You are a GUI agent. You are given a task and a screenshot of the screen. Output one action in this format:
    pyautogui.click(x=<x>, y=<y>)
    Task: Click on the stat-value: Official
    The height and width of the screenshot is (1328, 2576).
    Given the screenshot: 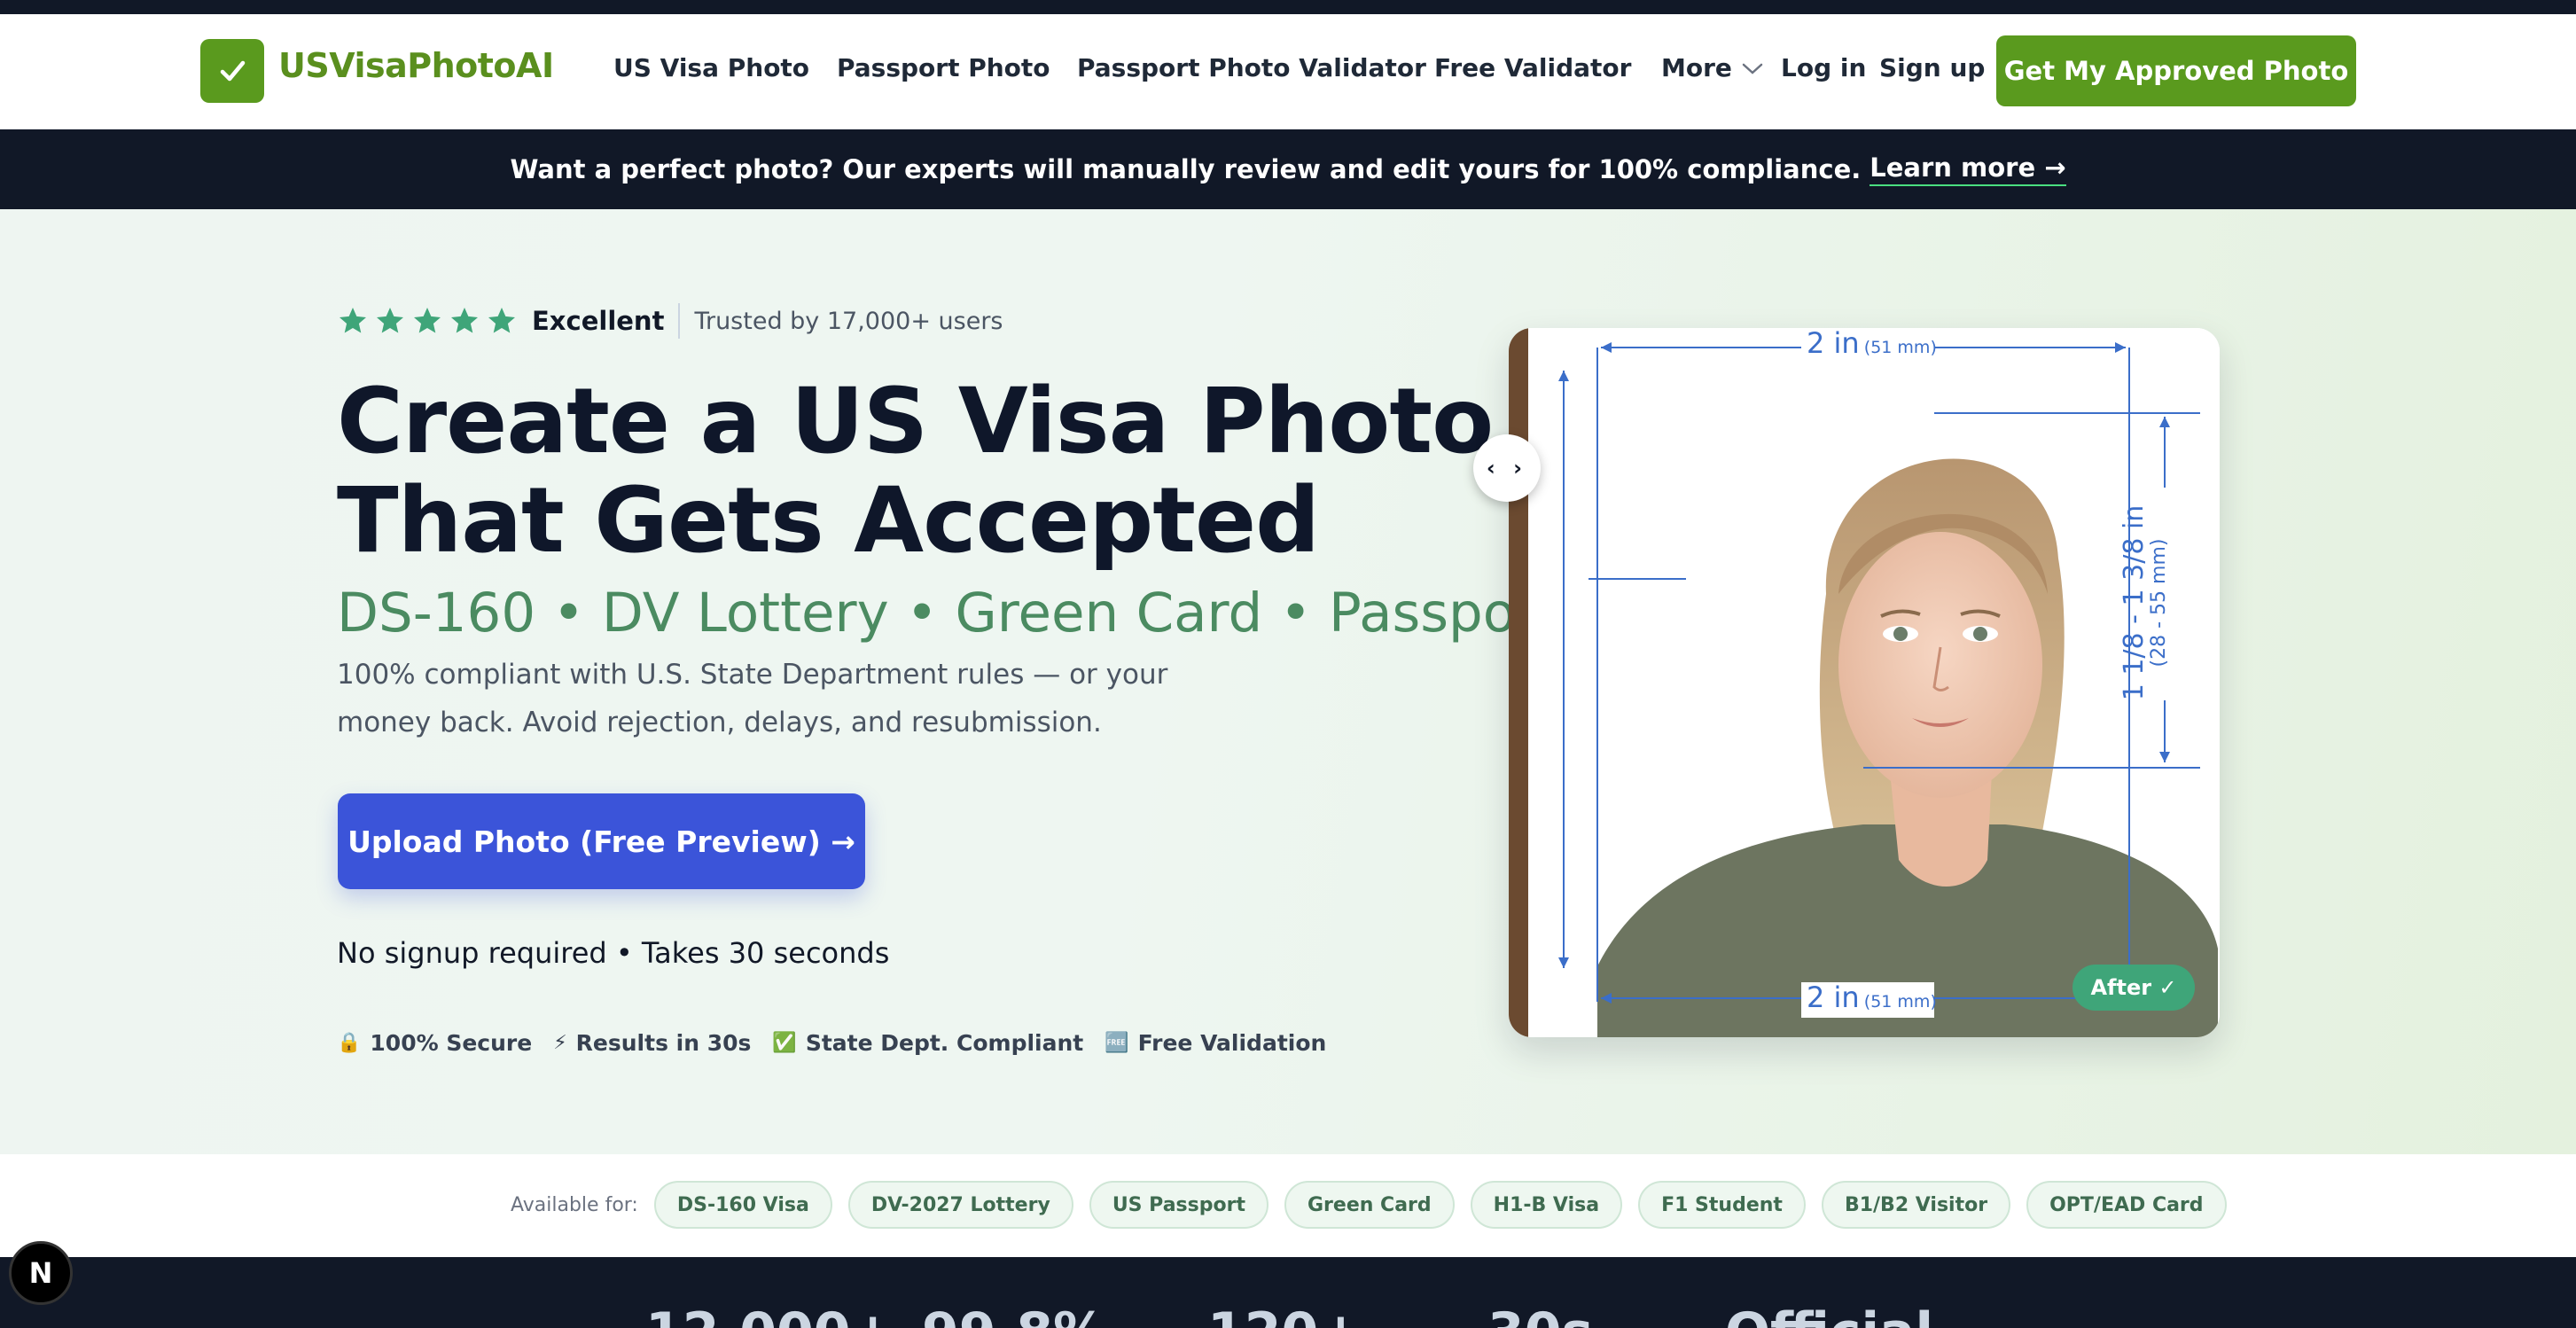 What is the action you would take?
    pyautogui.click(x=1829, y=1314)
    